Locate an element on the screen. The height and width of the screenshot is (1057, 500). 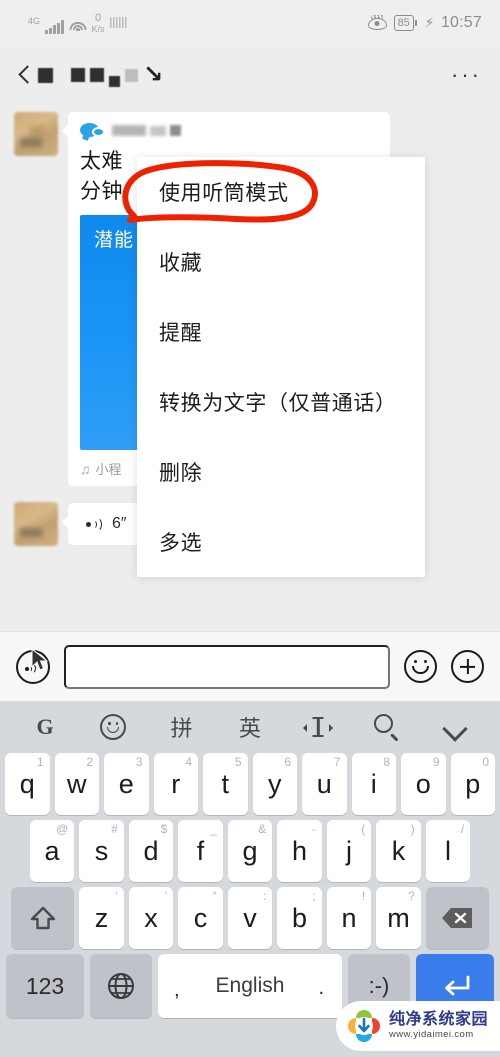
message-input-field is located at coordinates (227, 666).